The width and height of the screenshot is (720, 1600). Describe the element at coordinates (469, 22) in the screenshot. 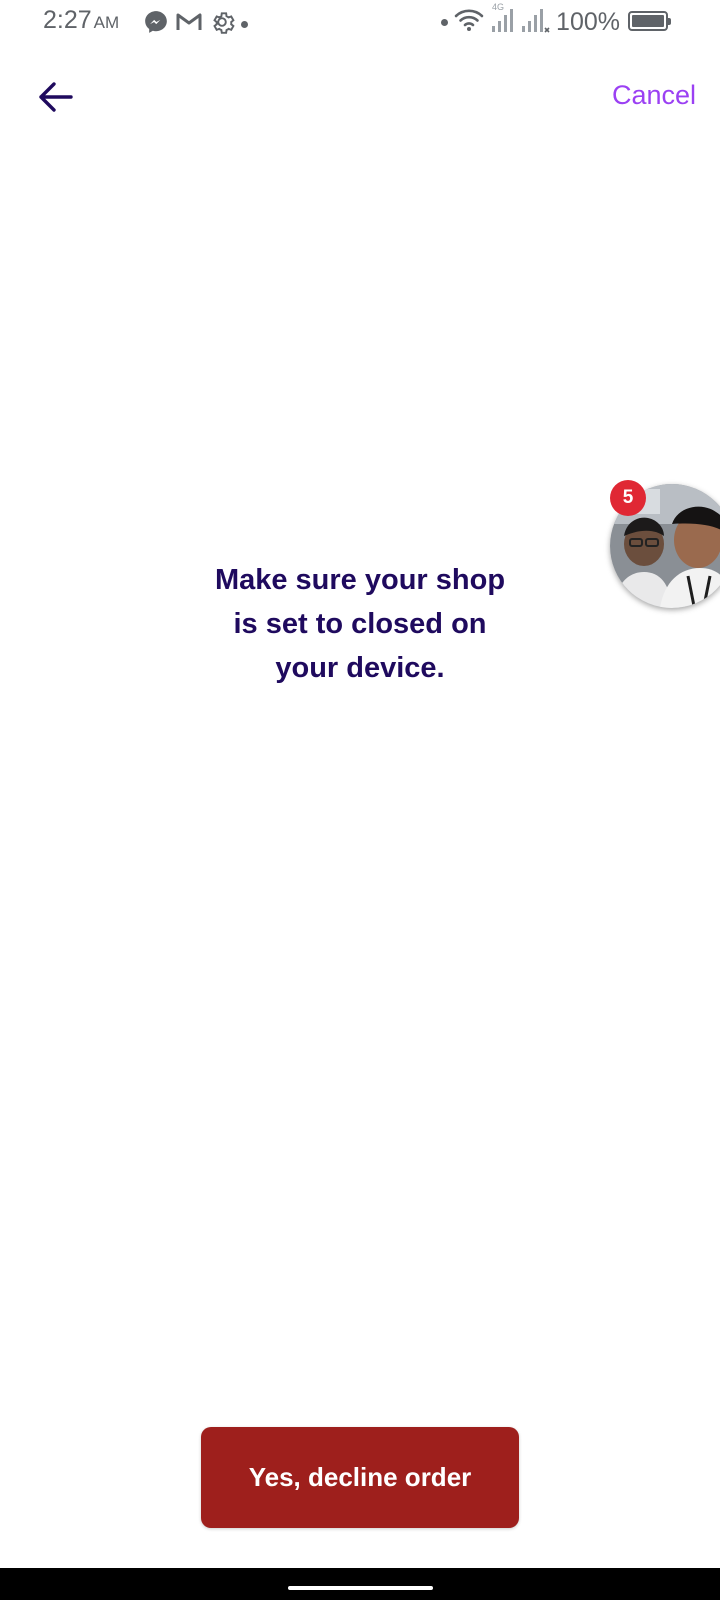

I see `wifi-icon` at that location.